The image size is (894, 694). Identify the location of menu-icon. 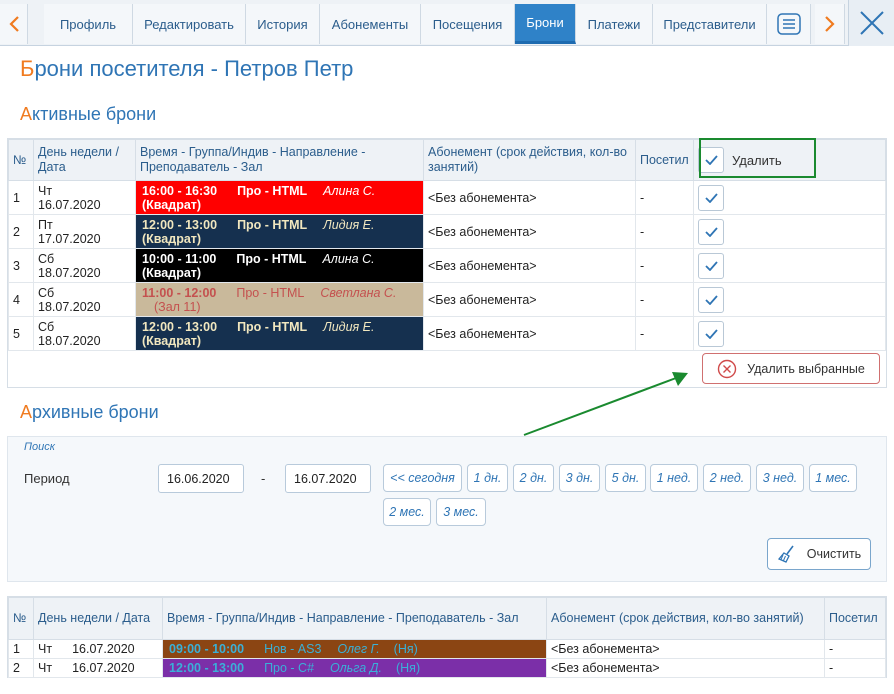
(788, 24).